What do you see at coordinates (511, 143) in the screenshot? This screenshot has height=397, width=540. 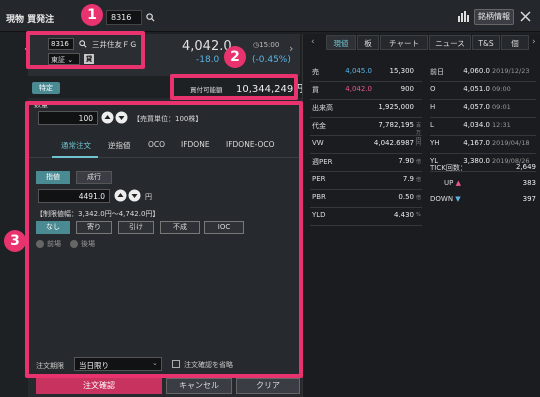 I see `info-date: 2019/04/18` at bounding box center [511, 143].